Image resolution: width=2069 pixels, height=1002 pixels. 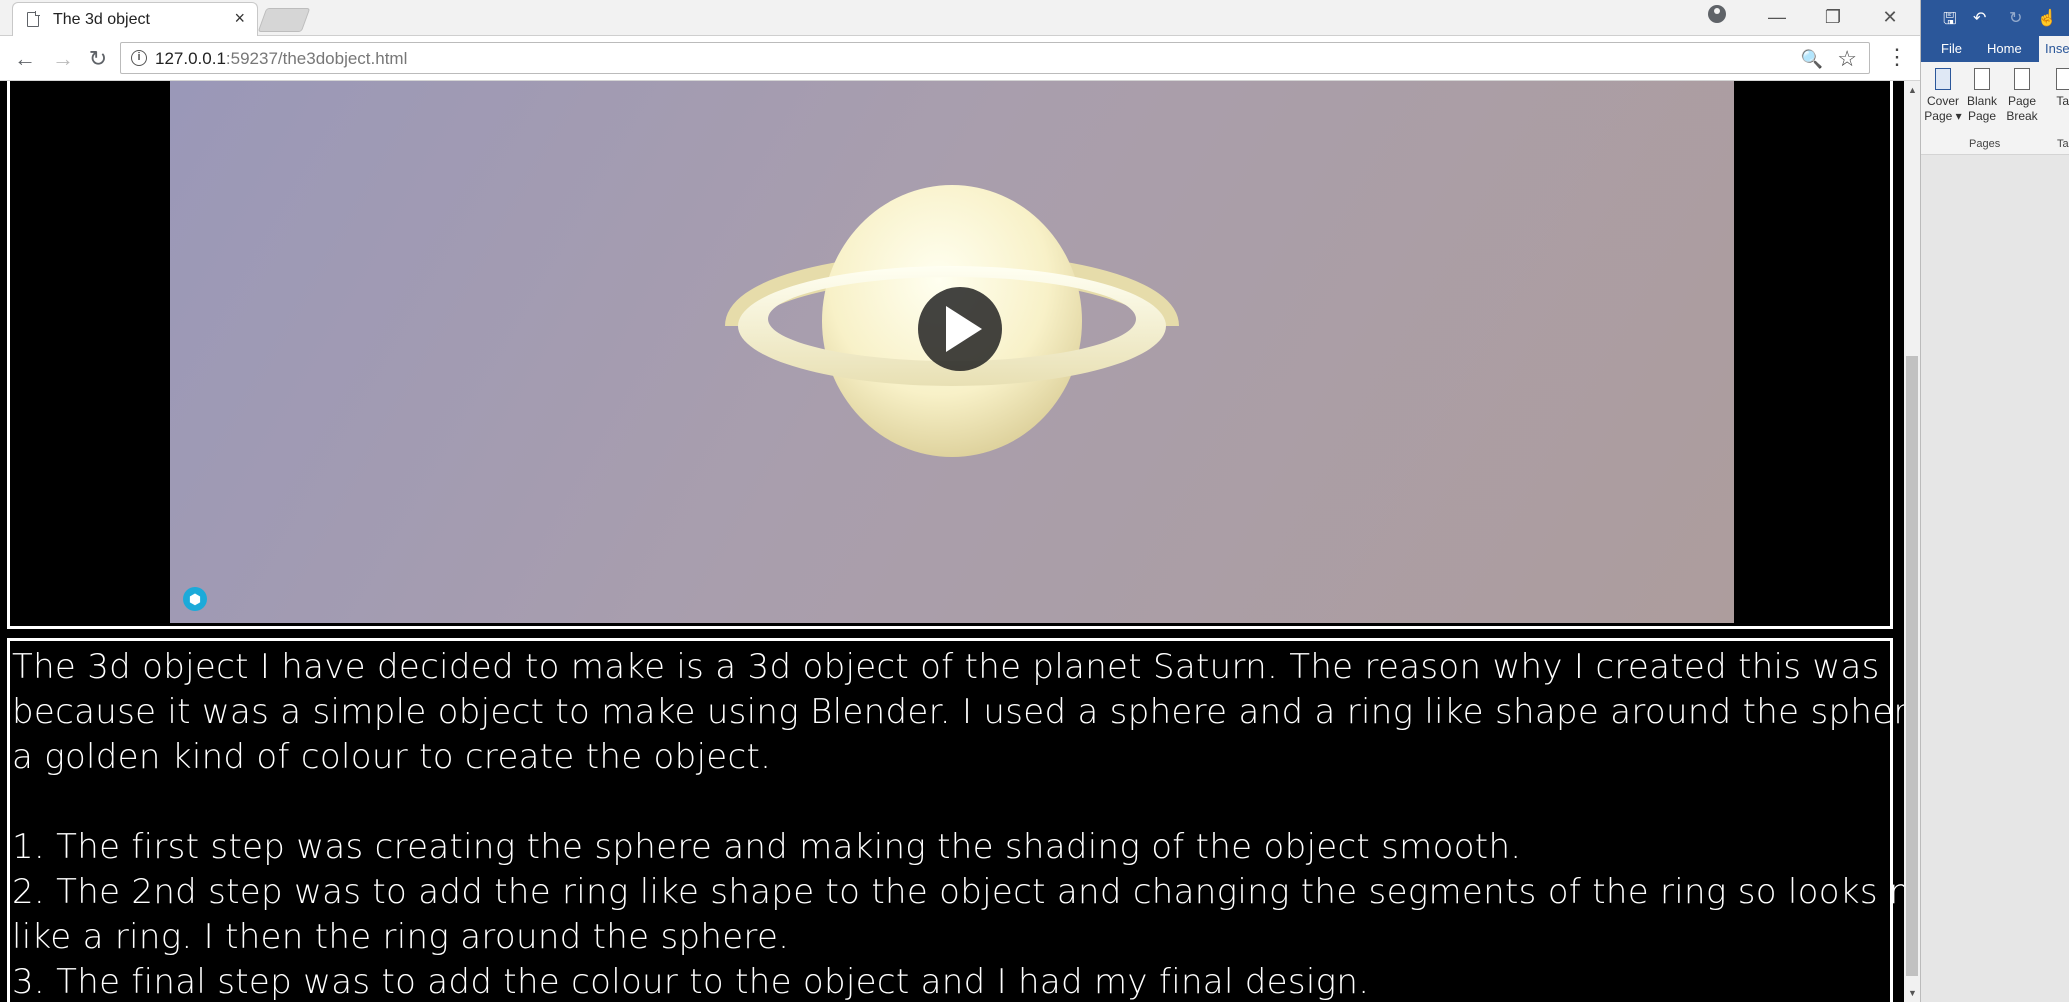 What do you see at coordinates (1995, 18) in the screenshot?
I see `word-title-bar: 🖫 ↶ ↻ ☝` at bounding box center [1995, 18].